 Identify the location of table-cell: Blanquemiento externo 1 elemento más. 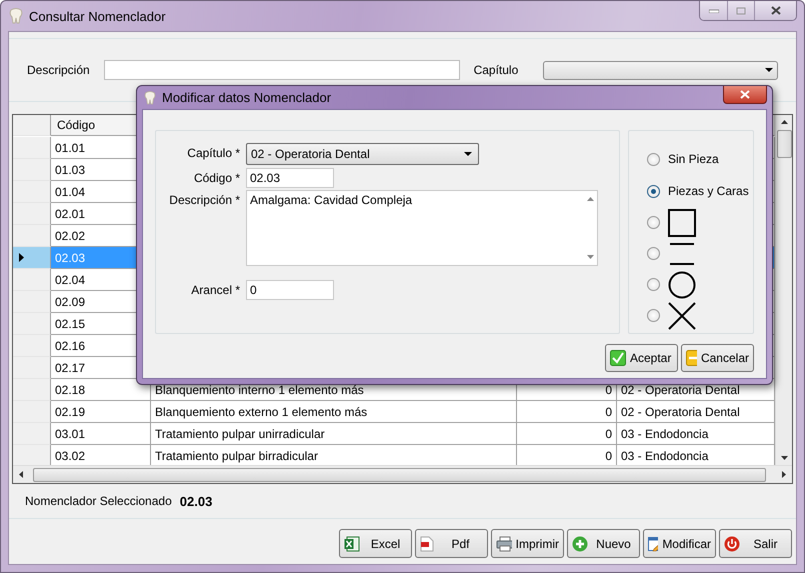
(261, 411).